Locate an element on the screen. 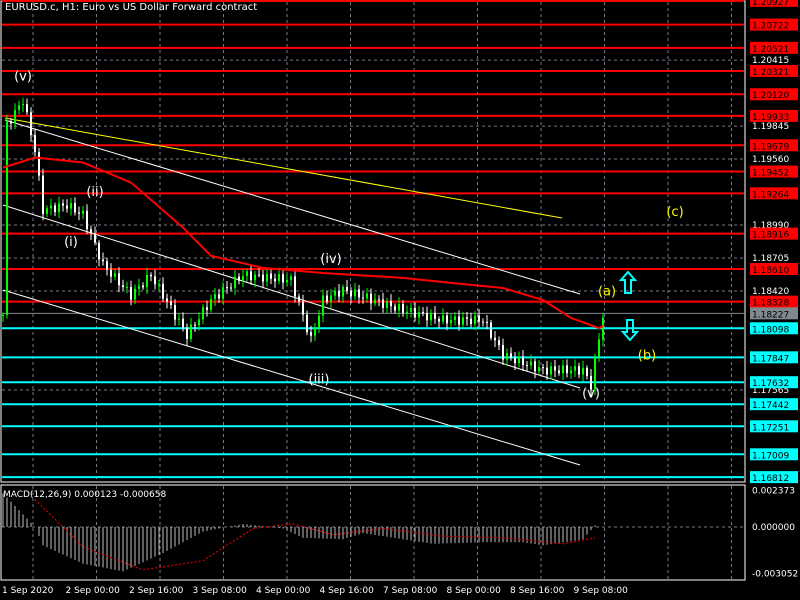 This screenshot has width=800, height=600. resistance-level-label: 1.19452 is located at coordinates (770, 174).